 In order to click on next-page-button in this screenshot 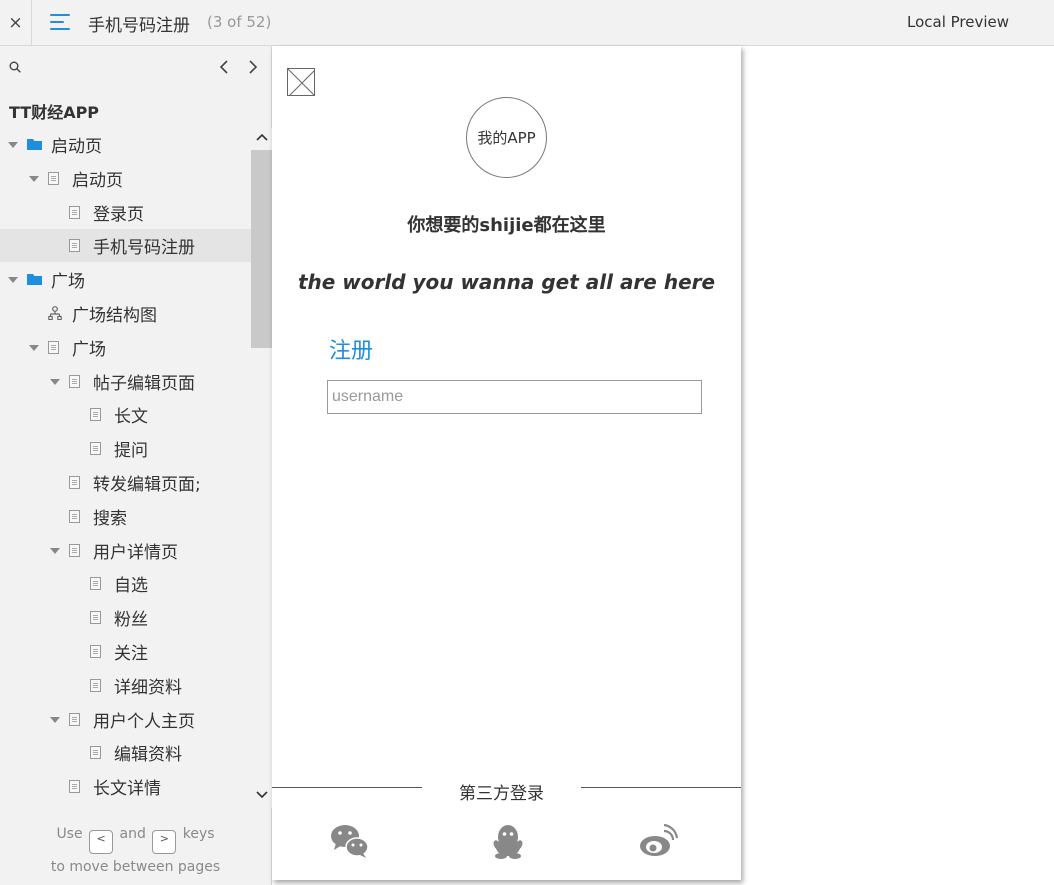, I will do `click(253, 67)`.